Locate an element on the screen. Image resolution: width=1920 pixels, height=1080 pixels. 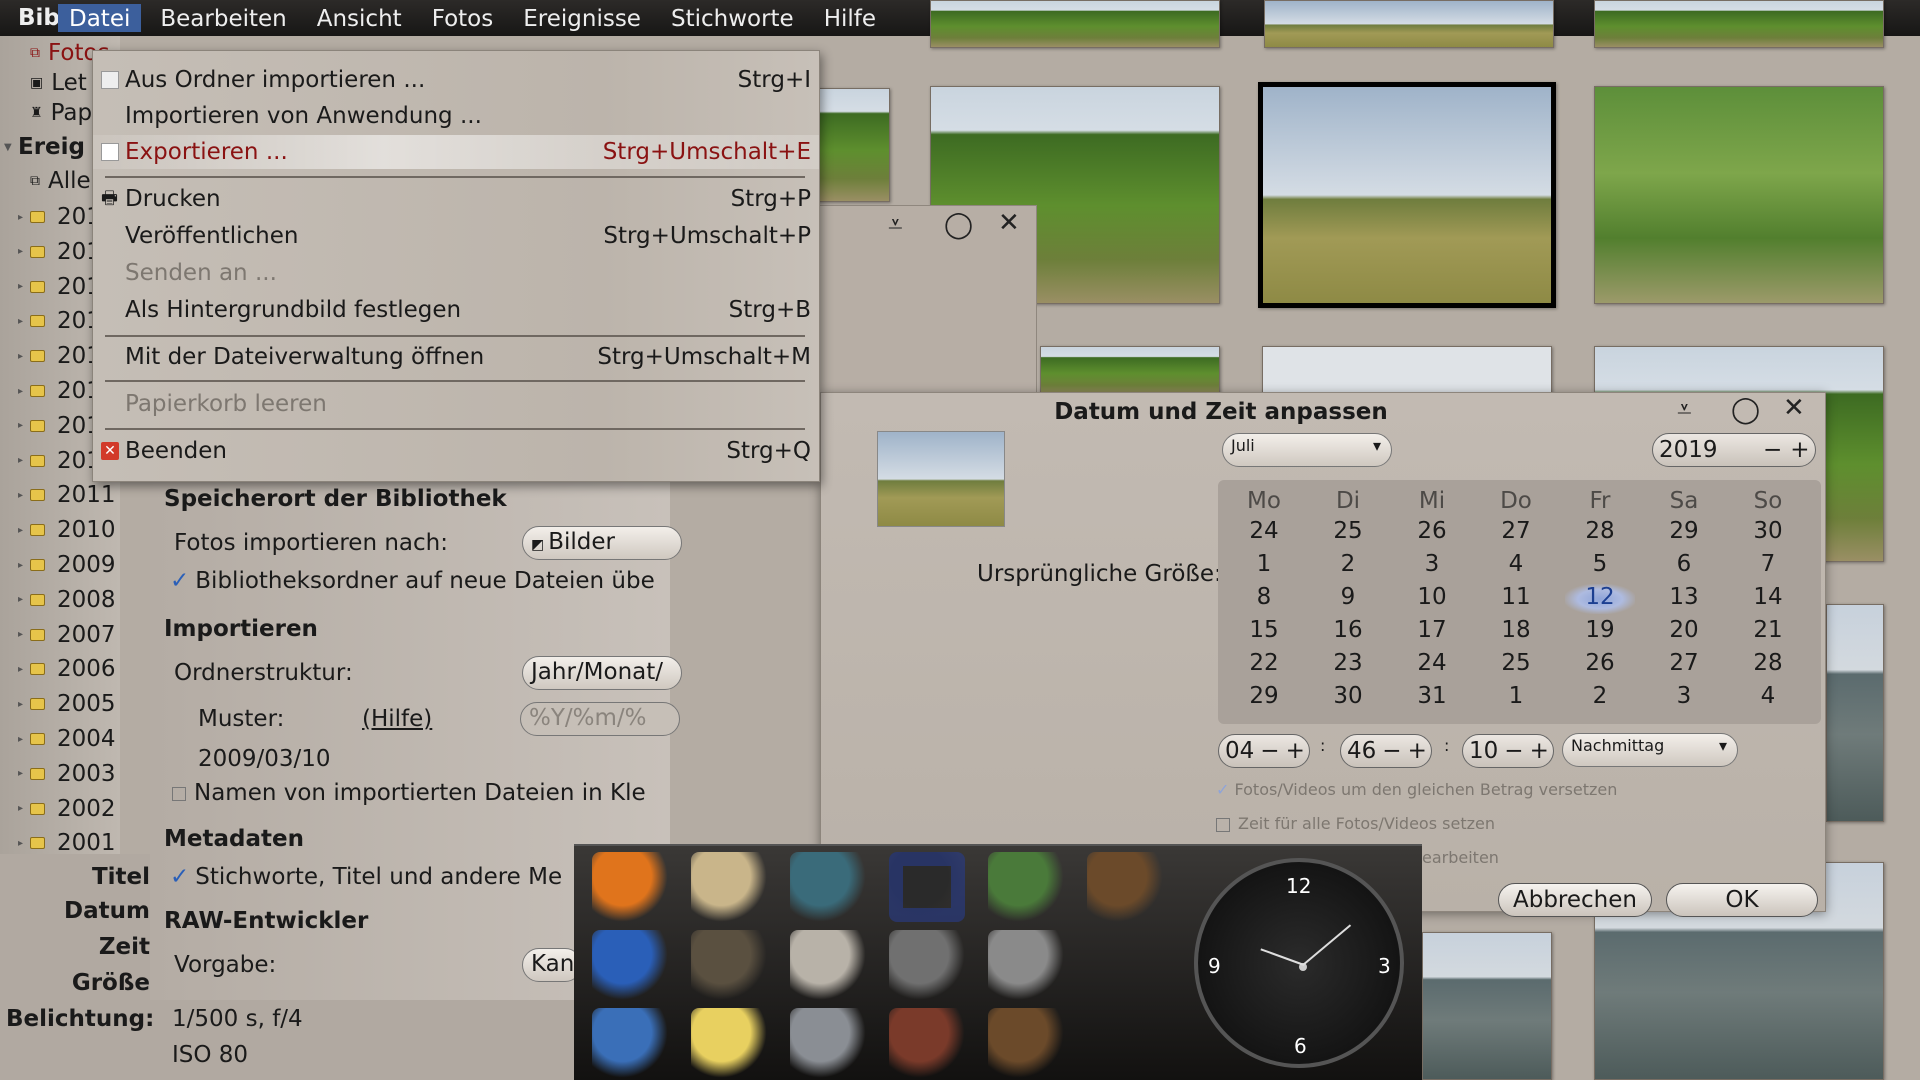
lowercase-checkbox: Namen von importierten Dateien in Kle is located at coordinates (409, 793).